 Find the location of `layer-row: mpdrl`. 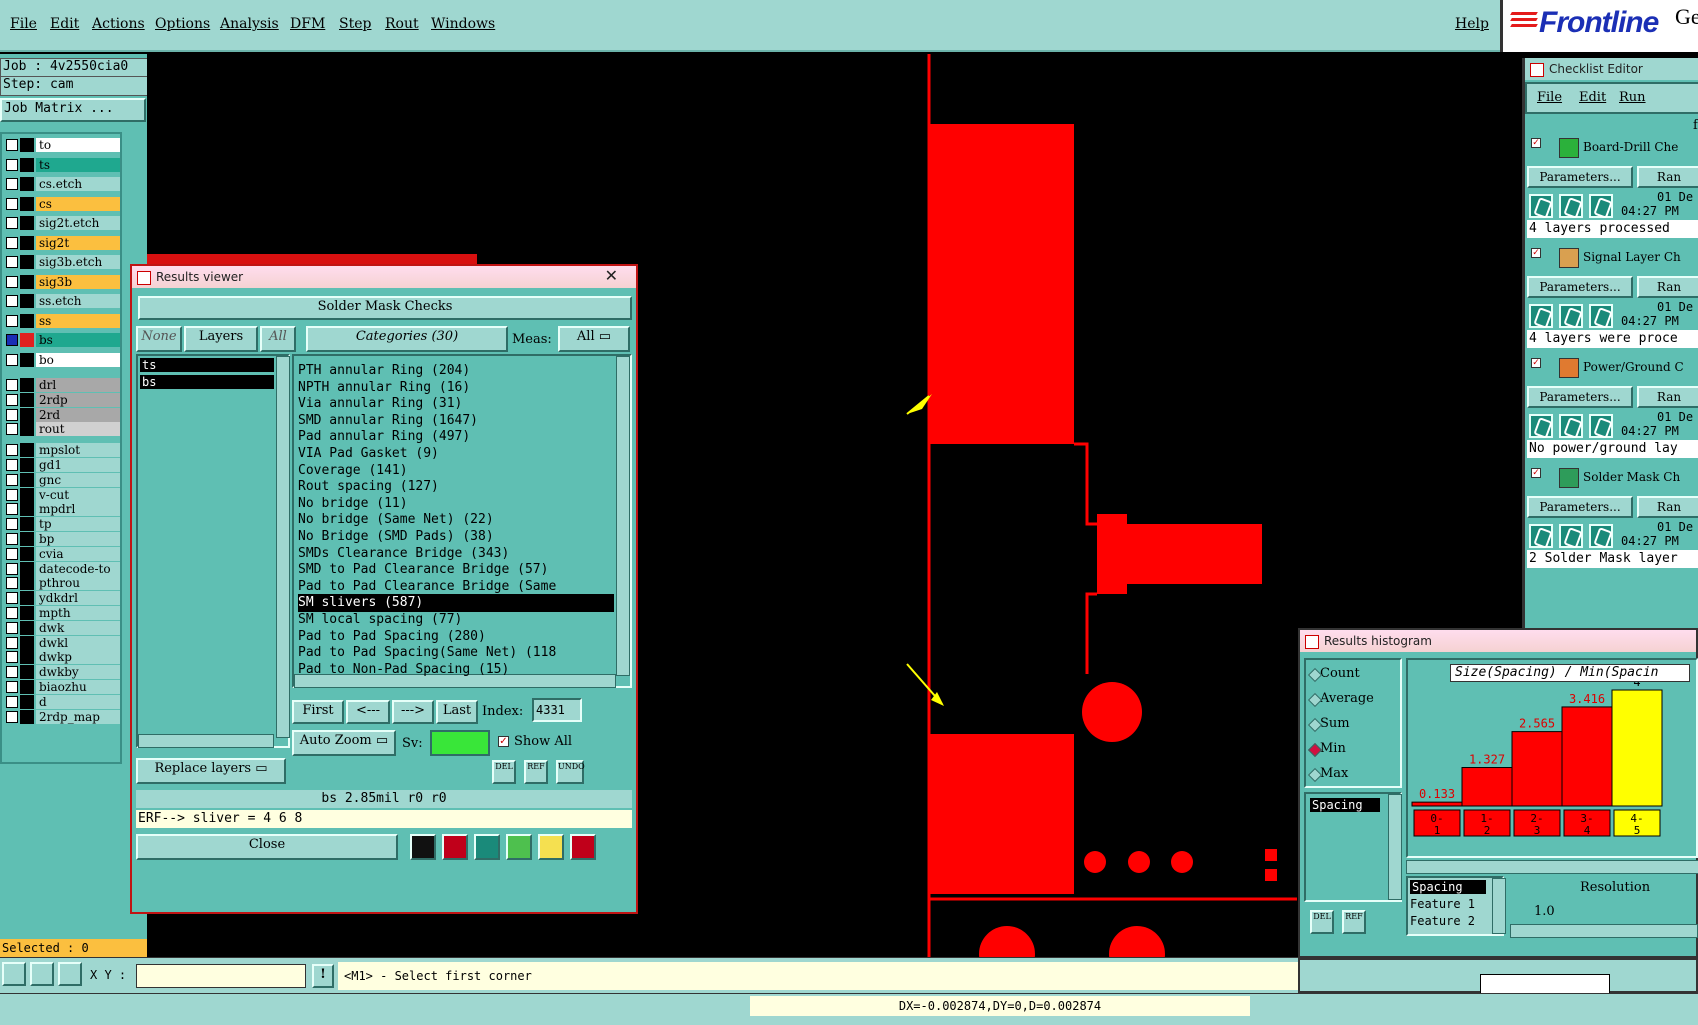

layer-row: mpdrl is located at coordinates (62, 509).